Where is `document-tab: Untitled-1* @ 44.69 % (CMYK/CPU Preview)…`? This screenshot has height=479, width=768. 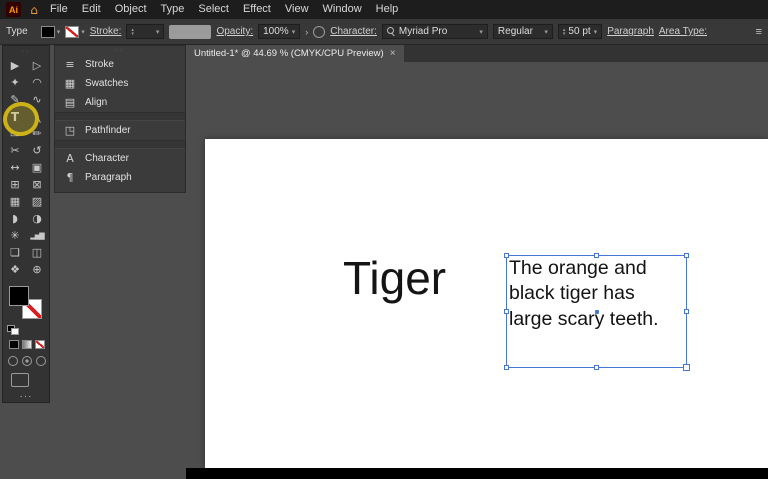 document-tab: Untitled-1* @ 44.69 % (CMYK/CPU Preview)… is located at coordinates (295, 53).